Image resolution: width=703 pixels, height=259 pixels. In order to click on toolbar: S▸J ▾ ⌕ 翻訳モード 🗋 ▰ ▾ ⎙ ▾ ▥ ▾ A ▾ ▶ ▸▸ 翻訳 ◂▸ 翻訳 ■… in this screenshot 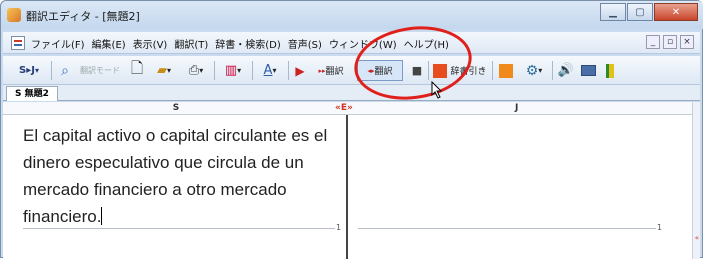, I will do `click(351, 70)`.